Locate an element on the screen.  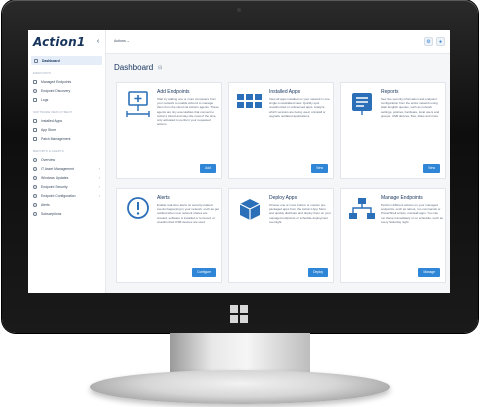
user-menu-icon: ● is located at coordinates (440, 41).